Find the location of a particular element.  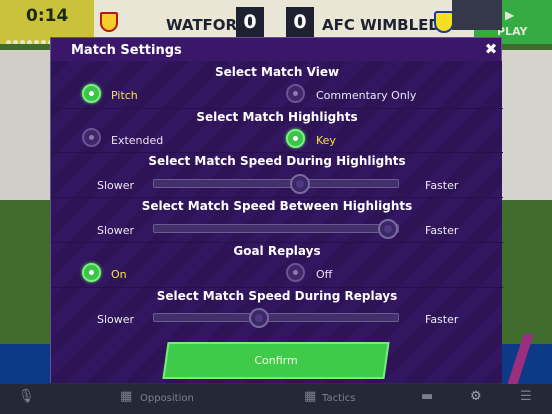

radio-commentary-only is located at coordinates (295, 93).